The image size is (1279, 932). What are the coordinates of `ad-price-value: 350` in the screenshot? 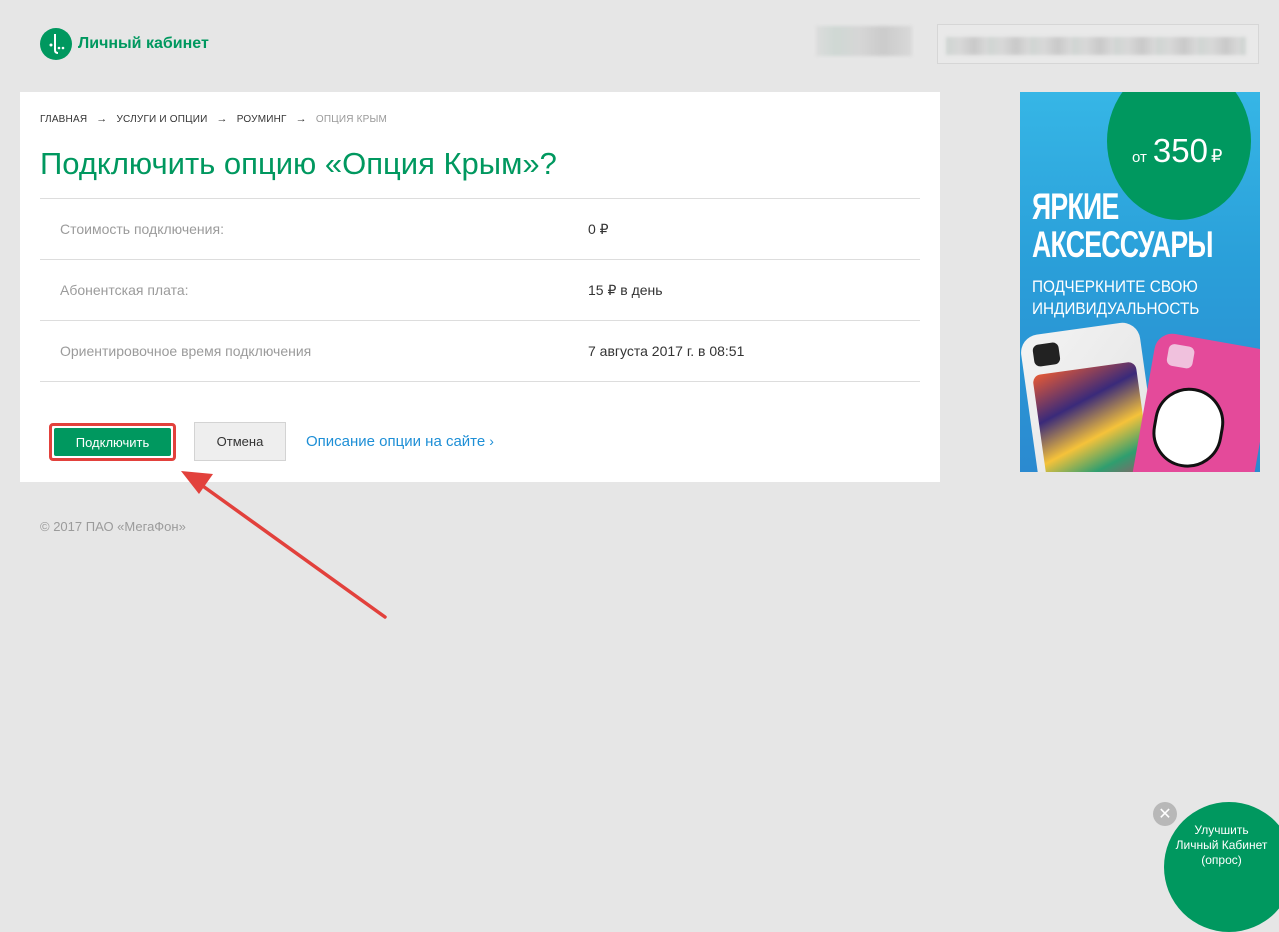 It's located at (1180, 150).